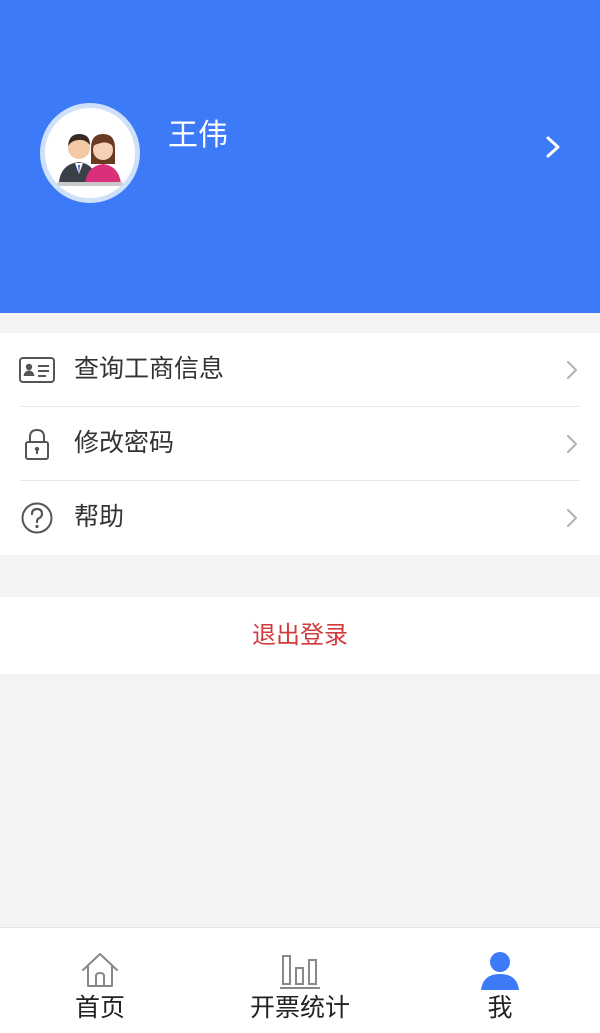  Describe the element at coordinates (300, 972) in the screenshot. I see `bar-chart-icon` at that location.